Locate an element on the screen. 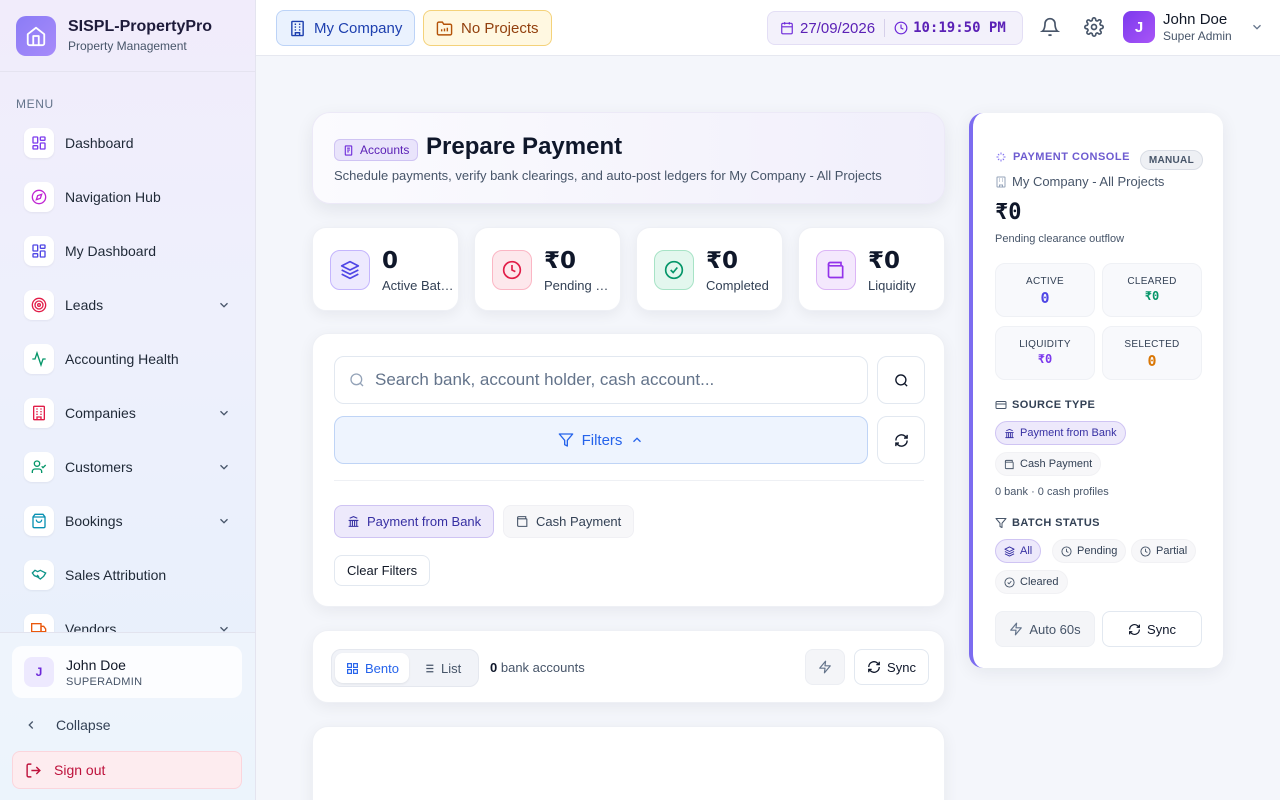 Image resolution: width=1280 pixels, height=800 pixels. console-title: PAYMENT CONSOLE is located at coordinates (1071, 157).